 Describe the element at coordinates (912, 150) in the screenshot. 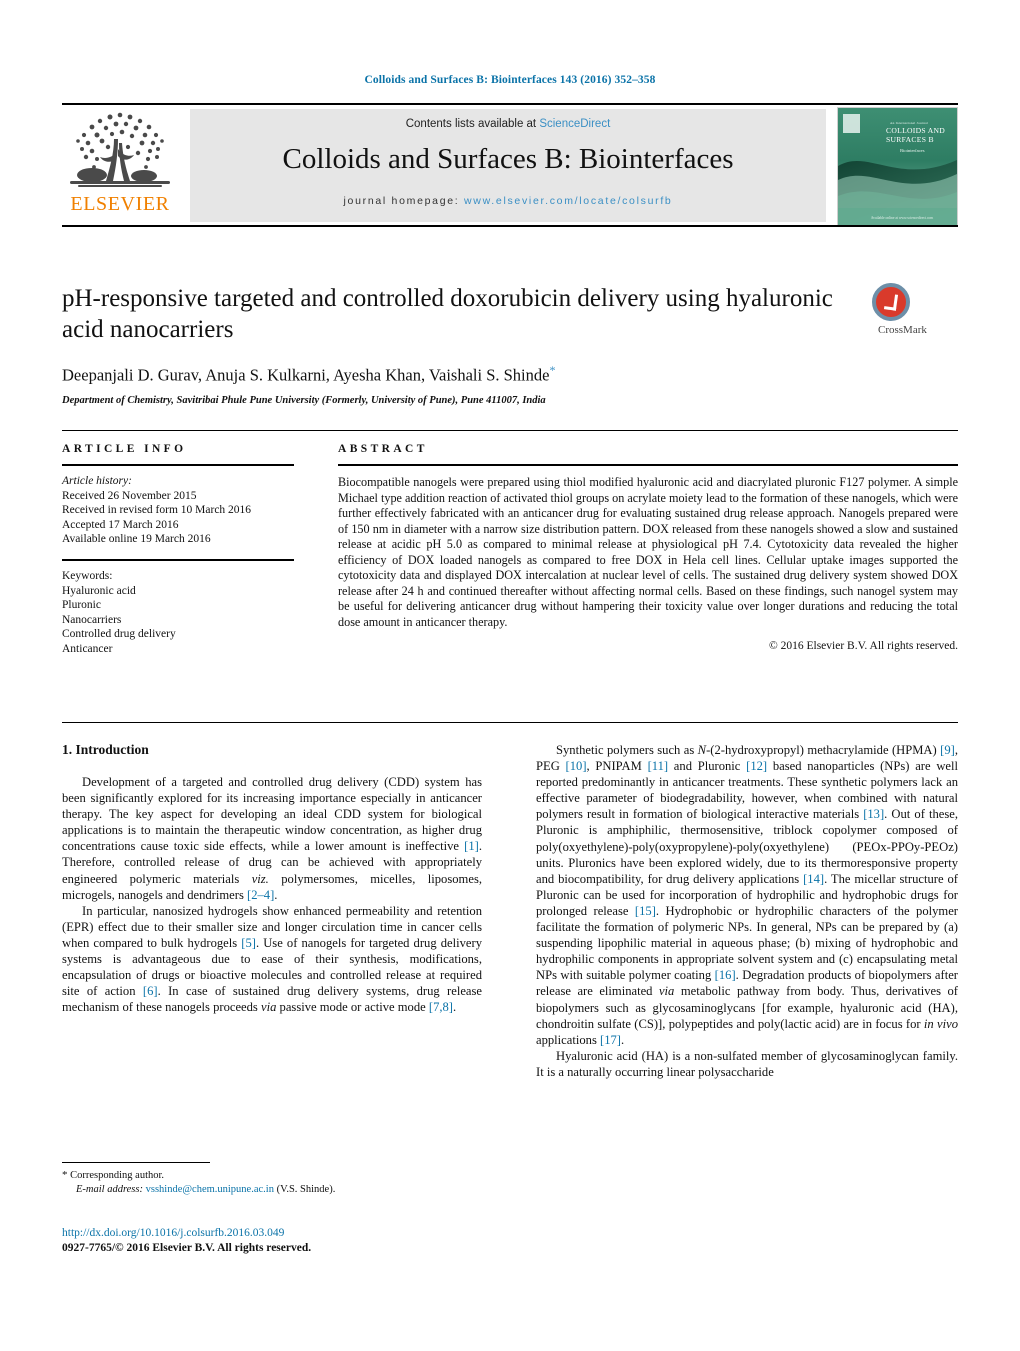

I see `cover-subtitle-text: Biointerfaces` at that location.